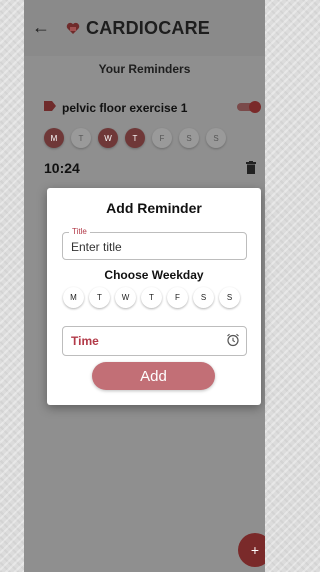 The image size is (320, 572). I want to click on title-placeholder: Enter title, so click(96, 247).